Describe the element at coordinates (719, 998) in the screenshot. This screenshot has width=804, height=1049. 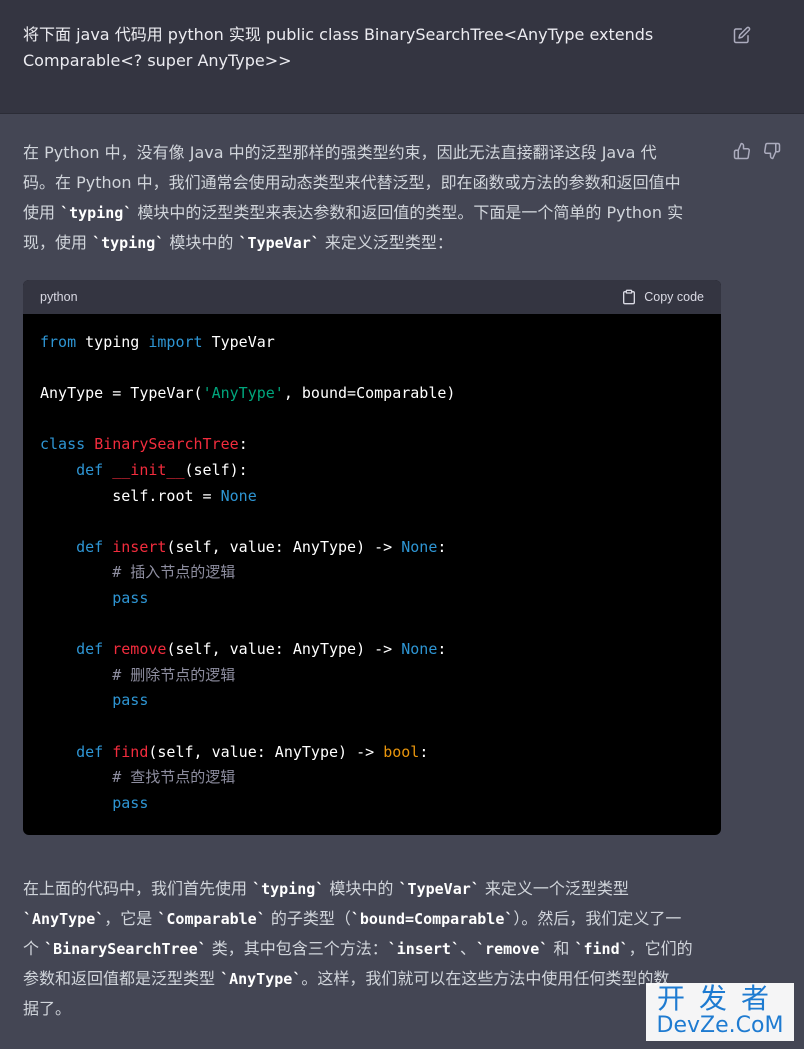
I see `watermark-top-text: 开发者` at that location.